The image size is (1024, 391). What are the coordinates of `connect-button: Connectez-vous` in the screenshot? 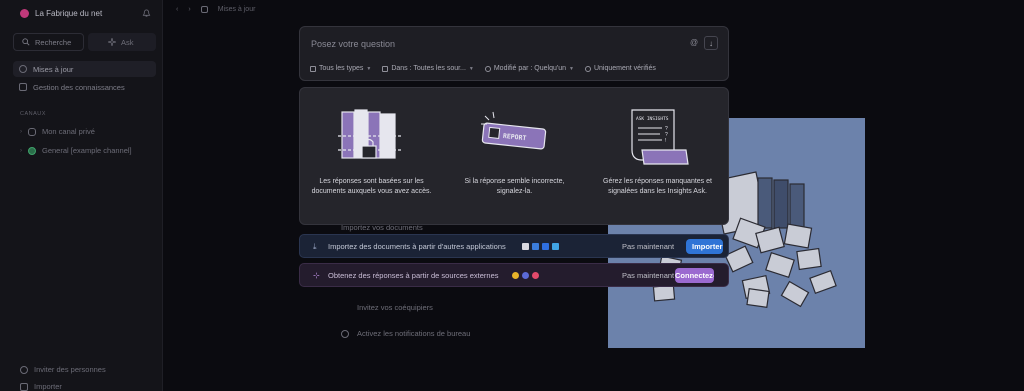 It's located at (694, 275).